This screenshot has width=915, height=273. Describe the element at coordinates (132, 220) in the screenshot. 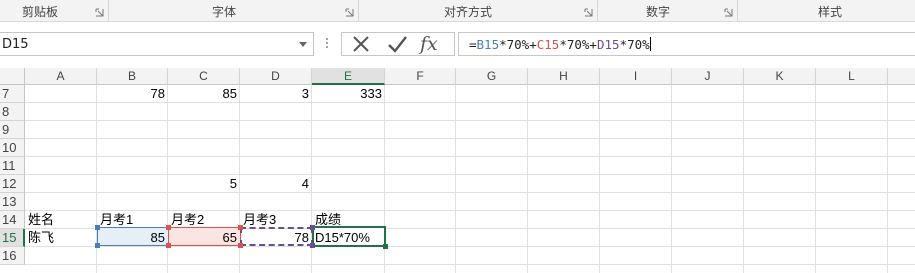

I see `cell-b14: 月考1` at that location.